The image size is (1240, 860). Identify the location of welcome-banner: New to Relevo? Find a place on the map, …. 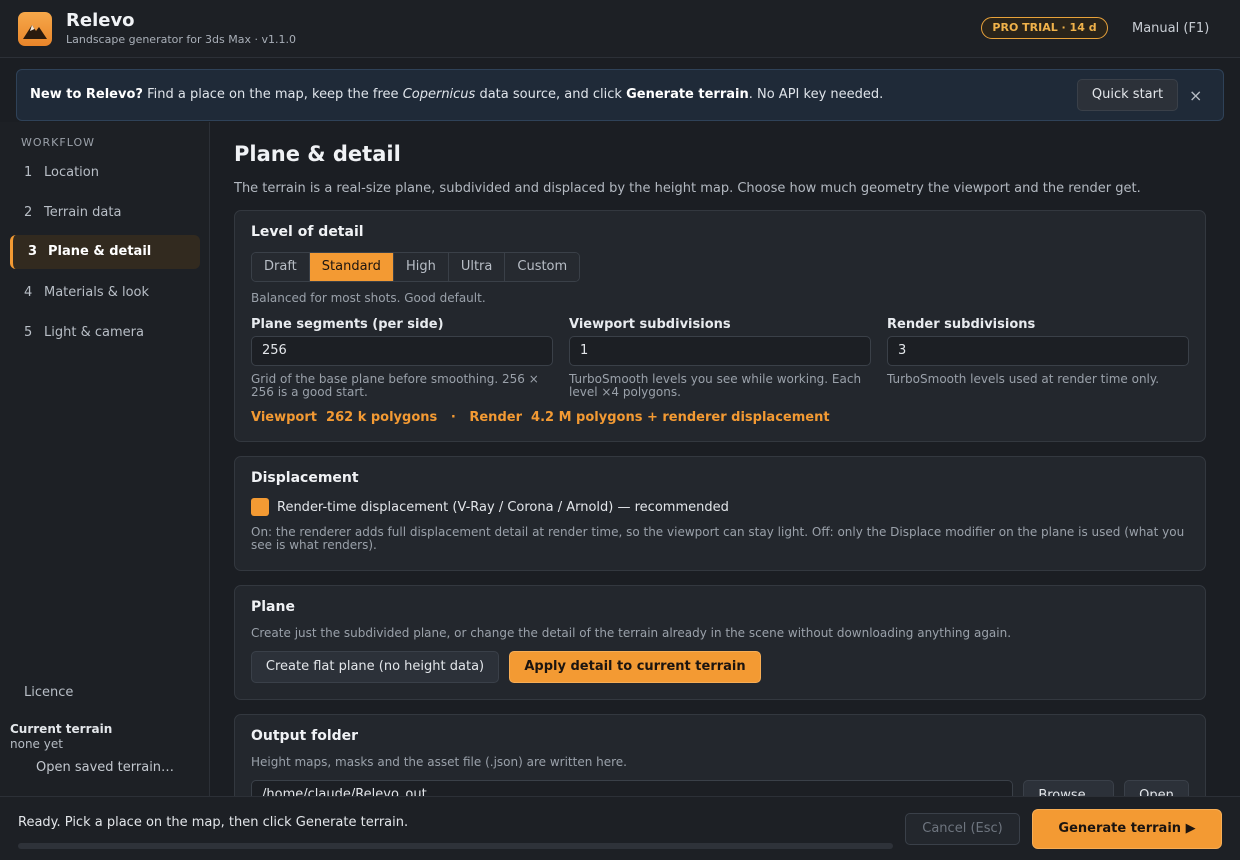
(620, 95).